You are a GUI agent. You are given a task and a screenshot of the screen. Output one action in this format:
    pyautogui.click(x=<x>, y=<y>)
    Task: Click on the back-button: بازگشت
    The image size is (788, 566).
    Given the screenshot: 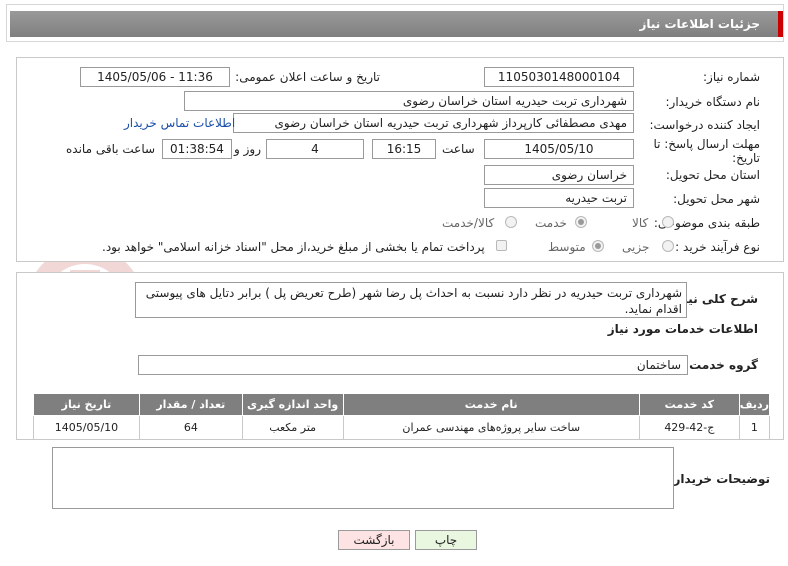 What is the action you would take?
    pyautogui.click(x=374, y=540)
    